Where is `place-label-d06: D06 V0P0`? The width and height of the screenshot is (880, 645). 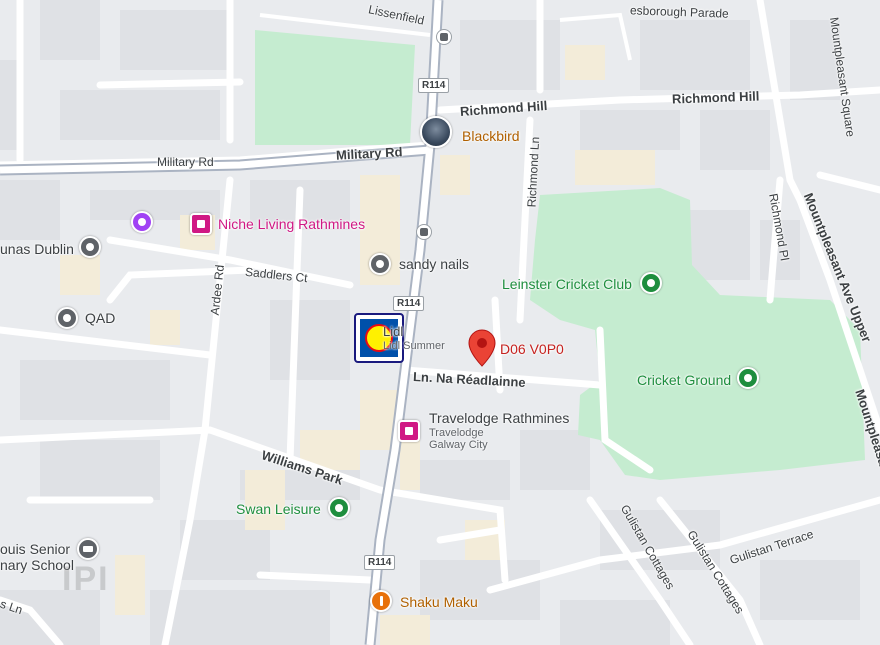 place-label-d06: D06 V0P0 is located at coordinates (532, 349).